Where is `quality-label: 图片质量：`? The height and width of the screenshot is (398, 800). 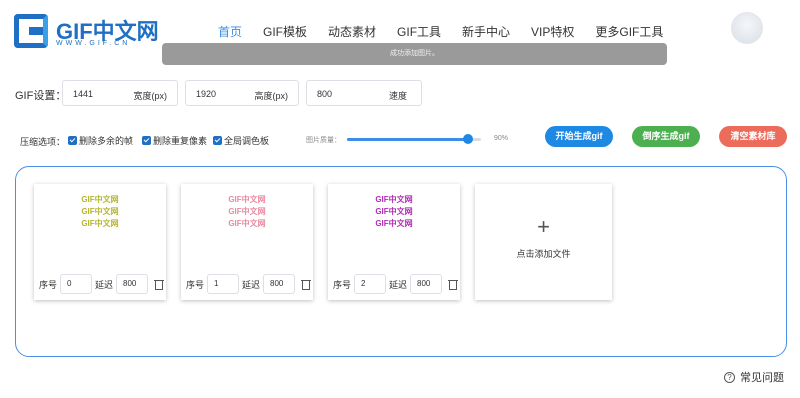 quality-label: 图片质量： is located at coordinates (323, 140).